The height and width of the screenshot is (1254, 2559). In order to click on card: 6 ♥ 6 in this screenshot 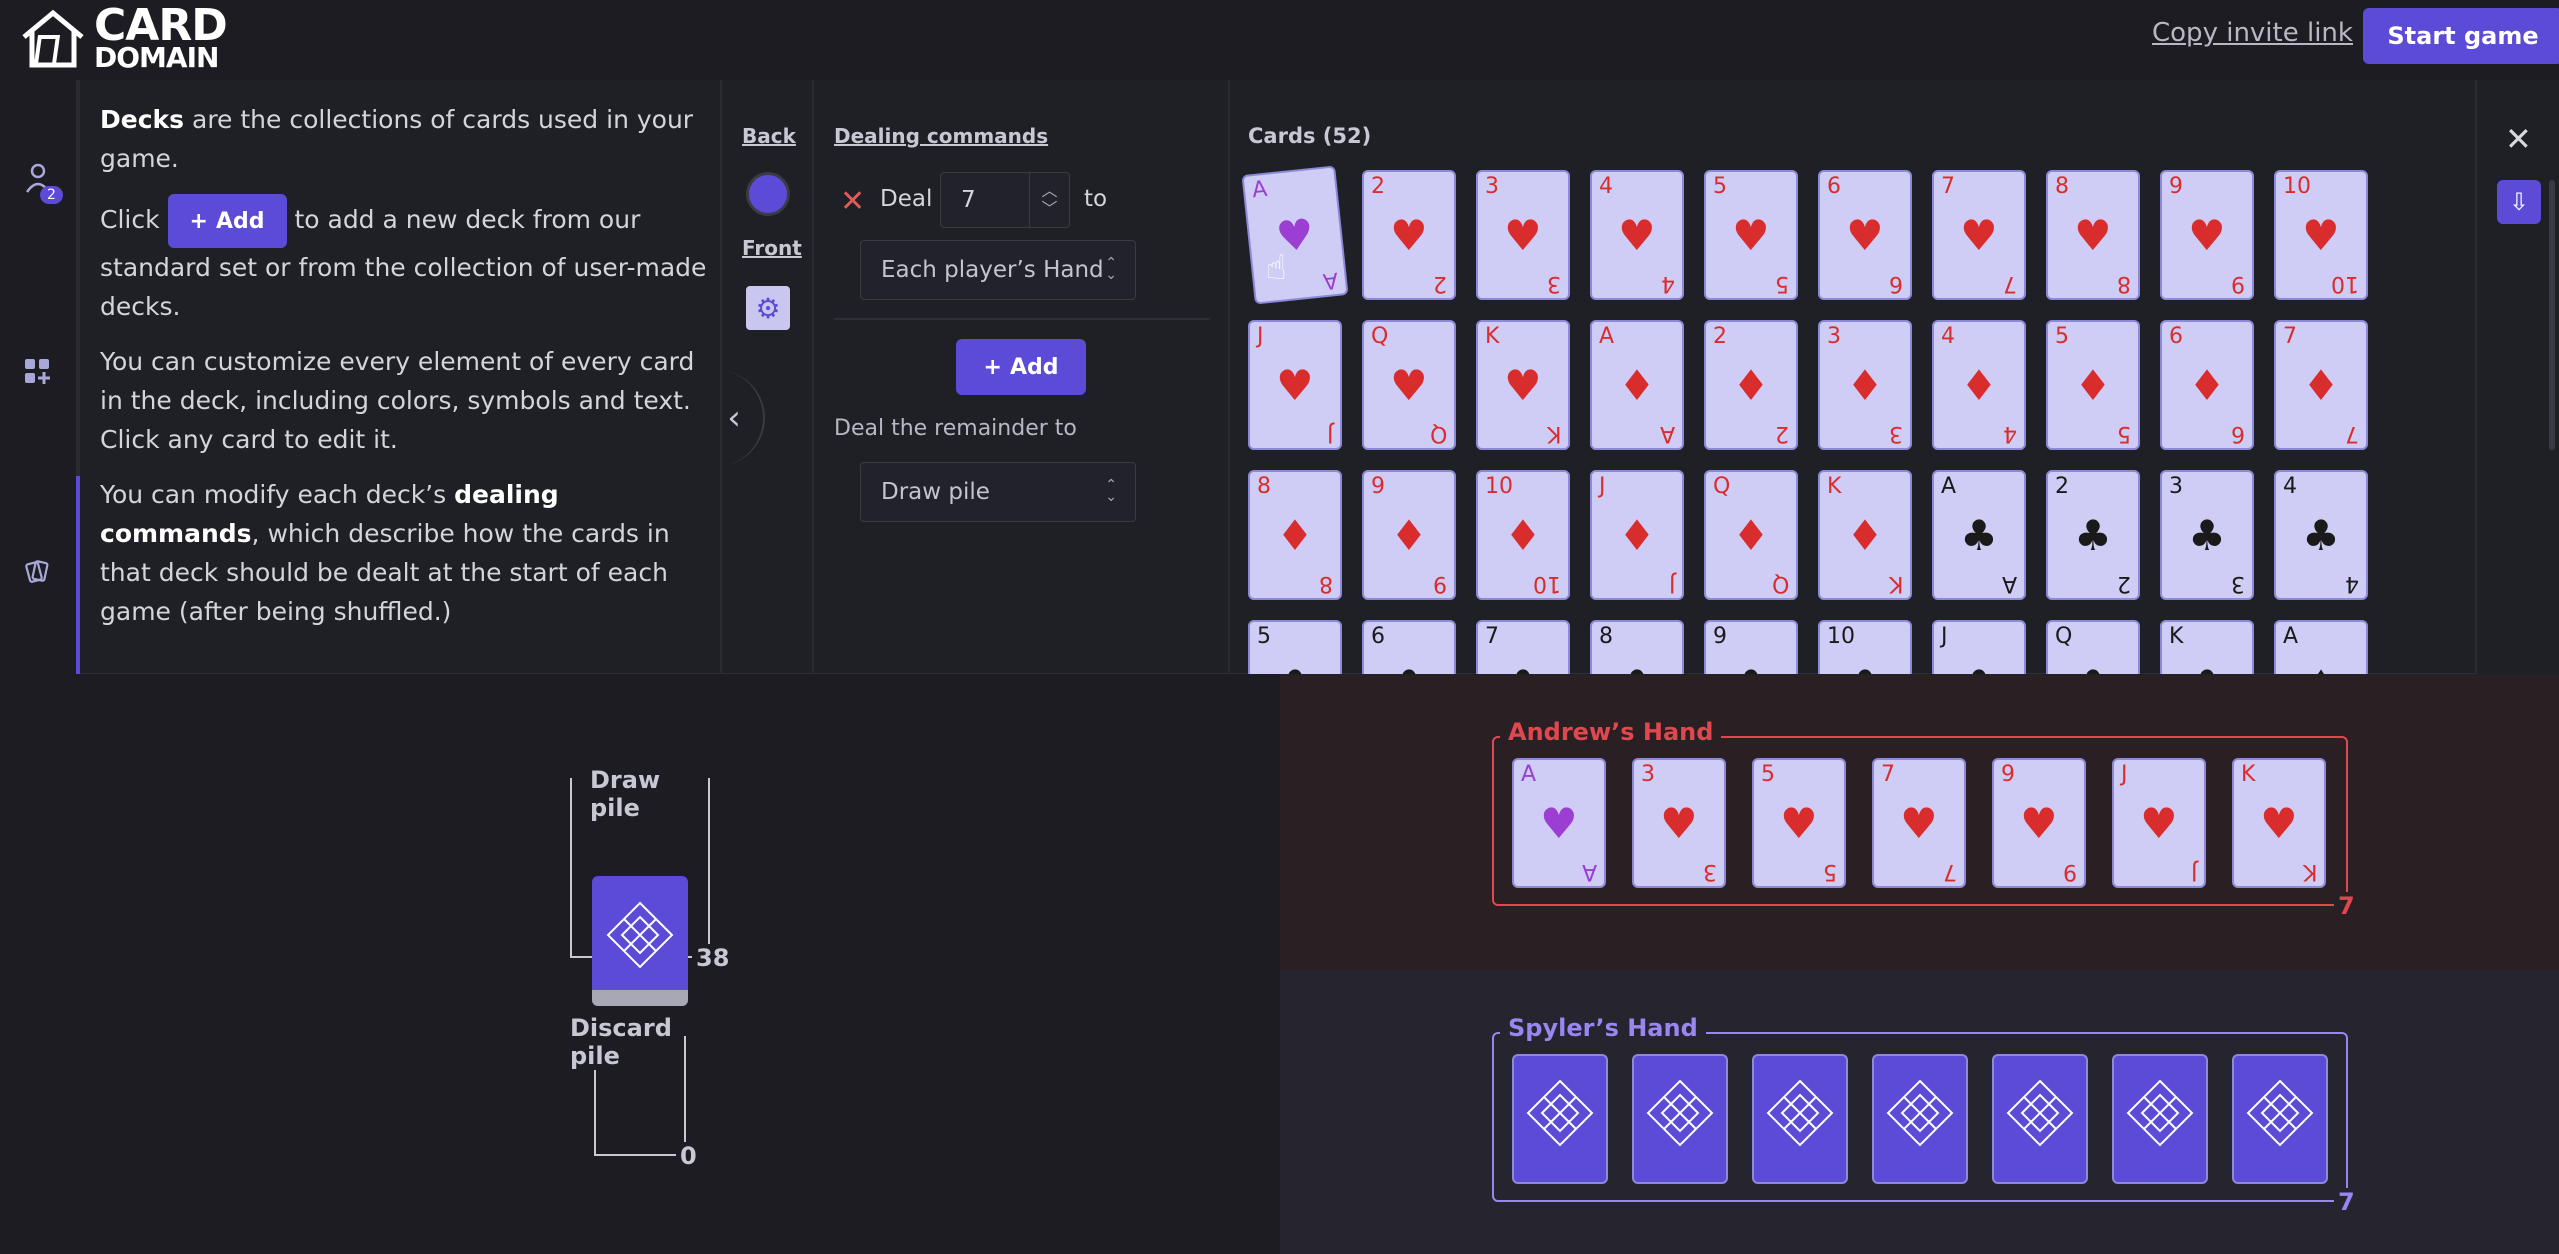, I will do `click(1865, 235)`.